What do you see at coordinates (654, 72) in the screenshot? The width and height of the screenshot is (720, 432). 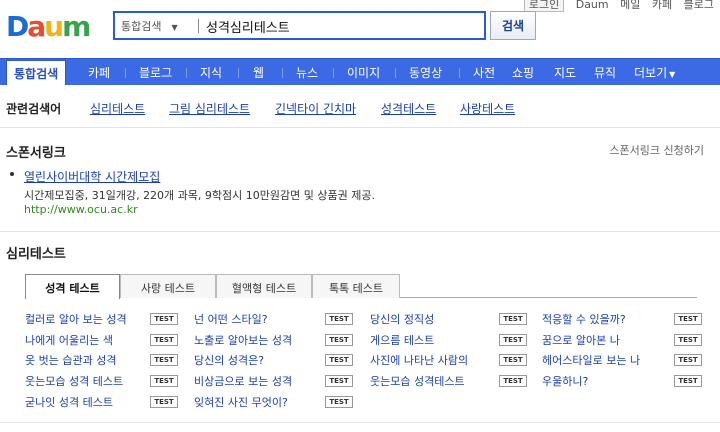 I see `tab-more: 더보기 ▼` at bounding box center [654, 72].